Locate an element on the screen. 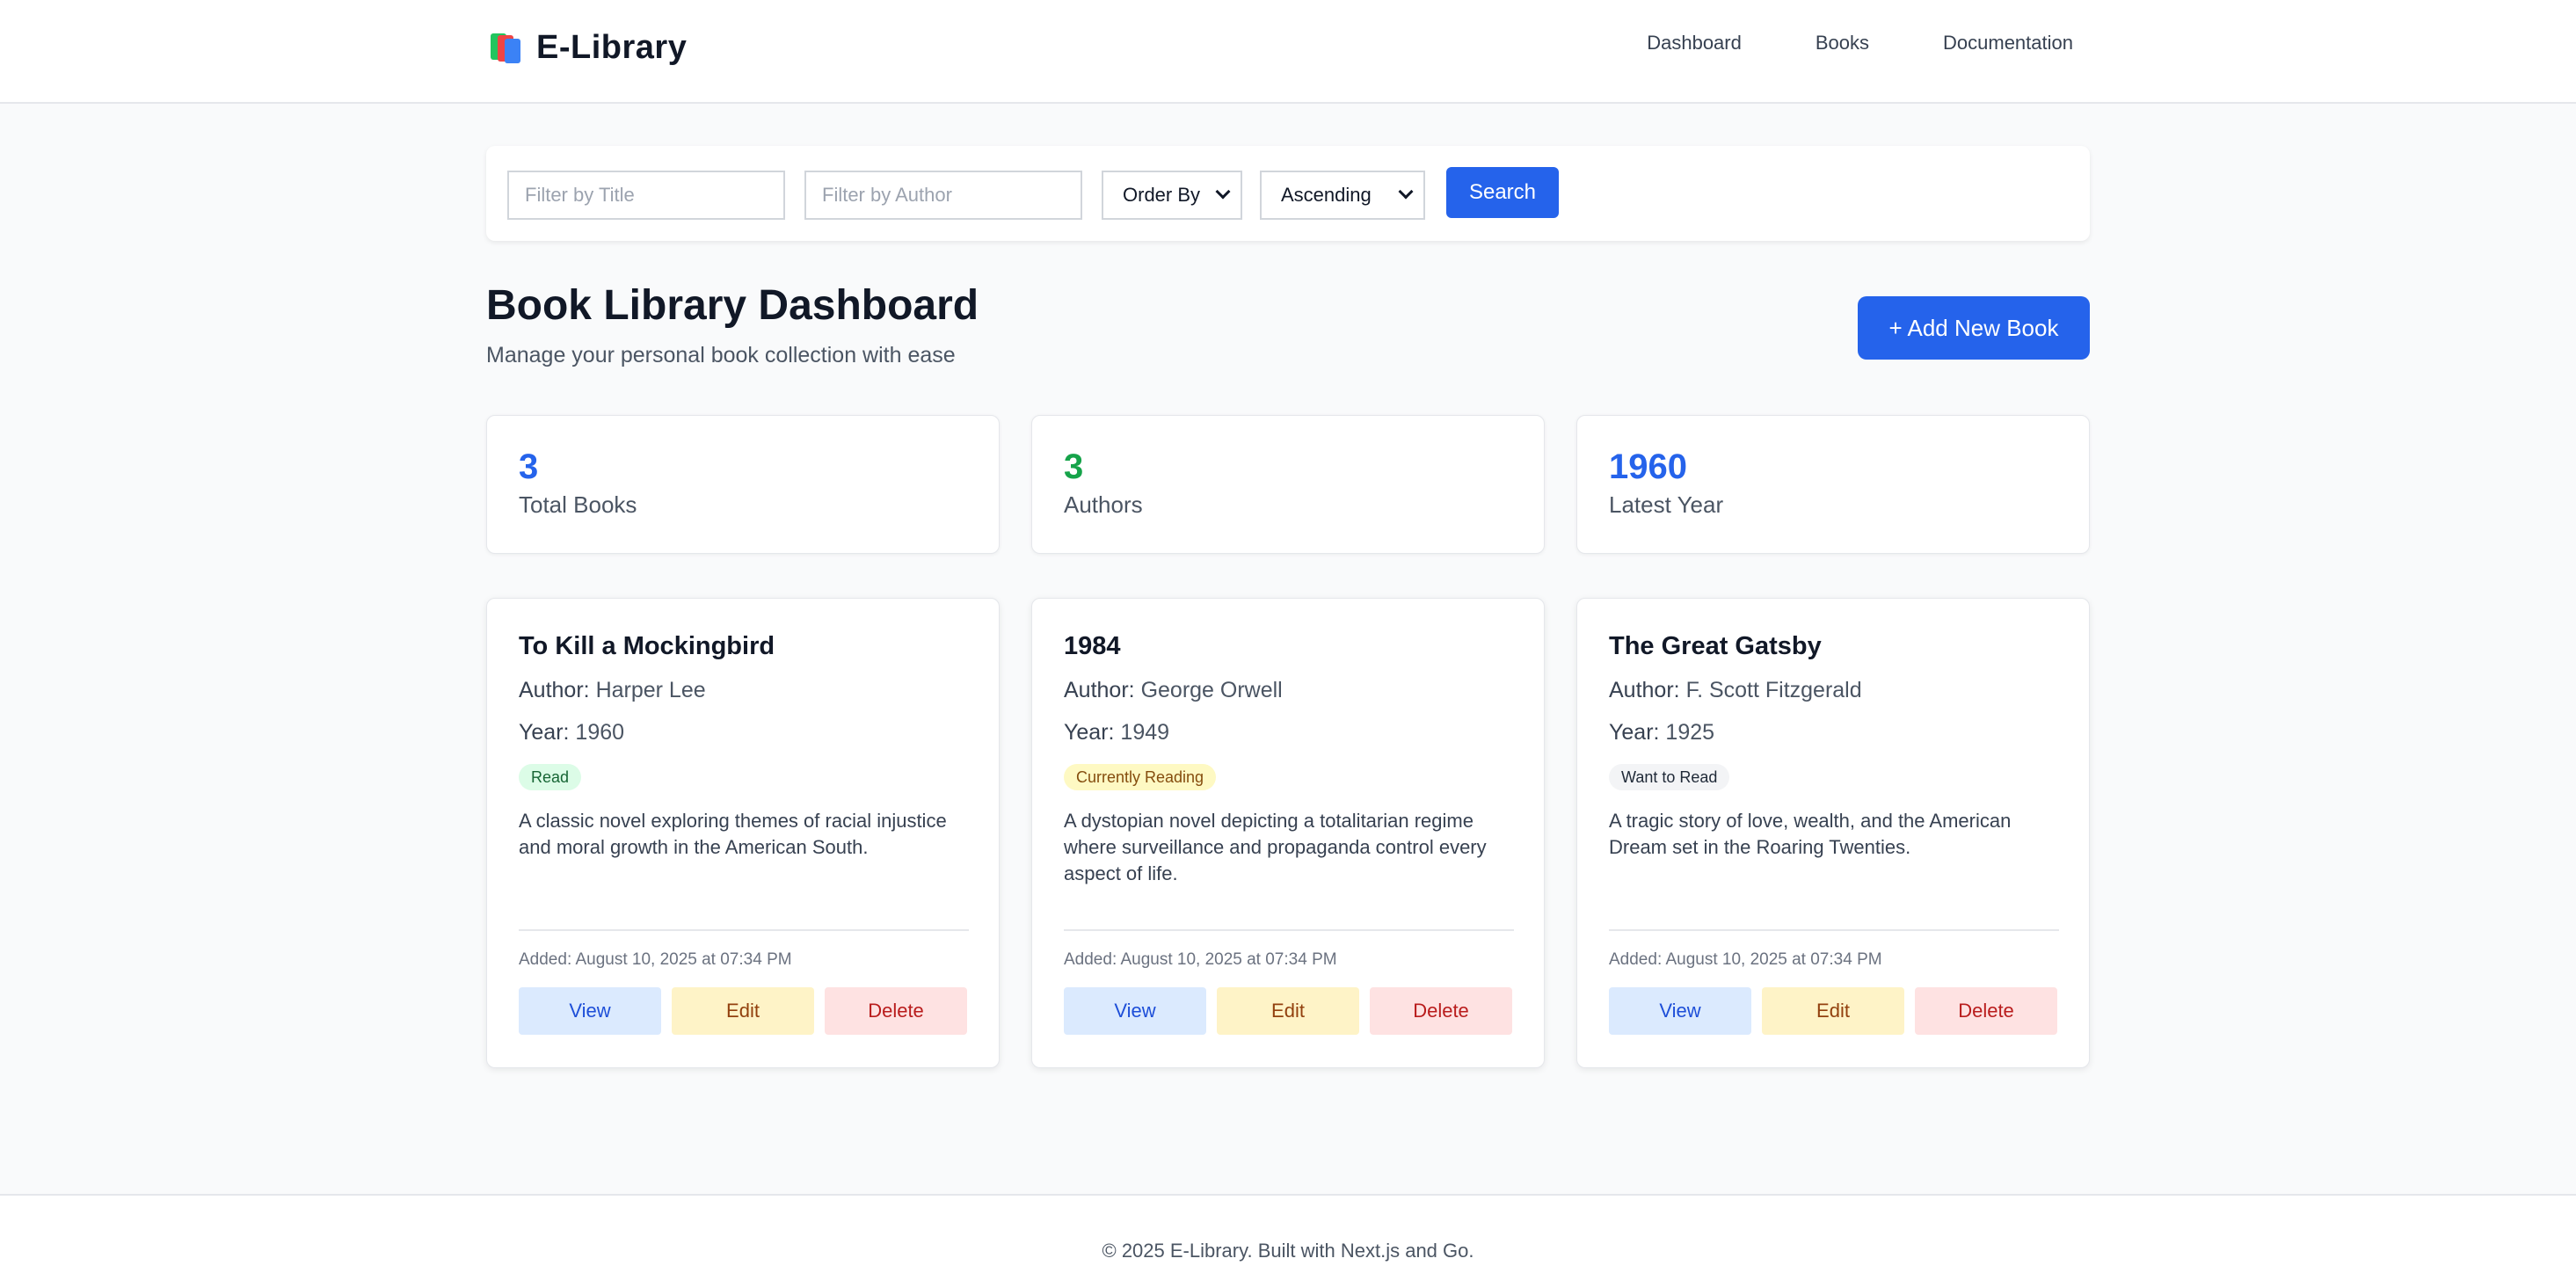 The width and height of the screenshot is (2576, 1273). book-author: Author: George Orwell is located at coordinates (1173, 690).